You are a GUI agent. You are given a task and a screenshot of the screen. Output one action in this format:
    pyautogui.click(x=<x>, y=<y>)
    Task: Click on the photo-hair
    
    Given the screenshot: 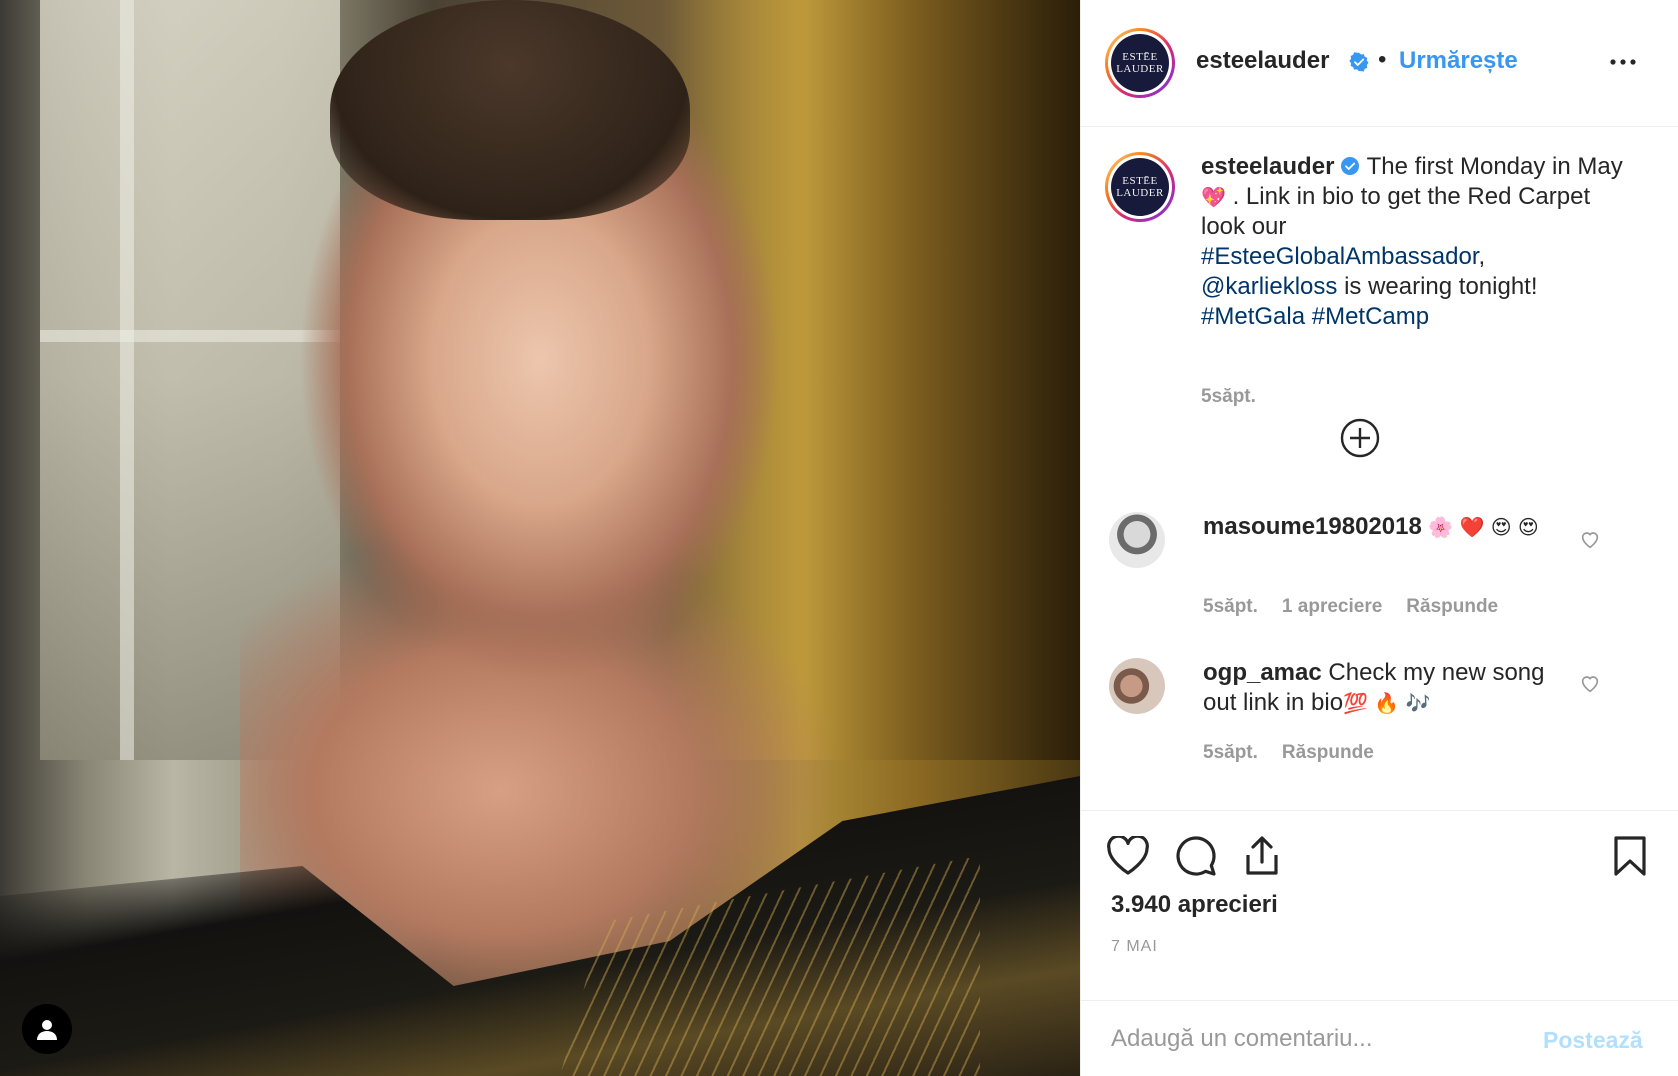 What is the action you would take?
    pyautogui.click(x=510, y=110)
    